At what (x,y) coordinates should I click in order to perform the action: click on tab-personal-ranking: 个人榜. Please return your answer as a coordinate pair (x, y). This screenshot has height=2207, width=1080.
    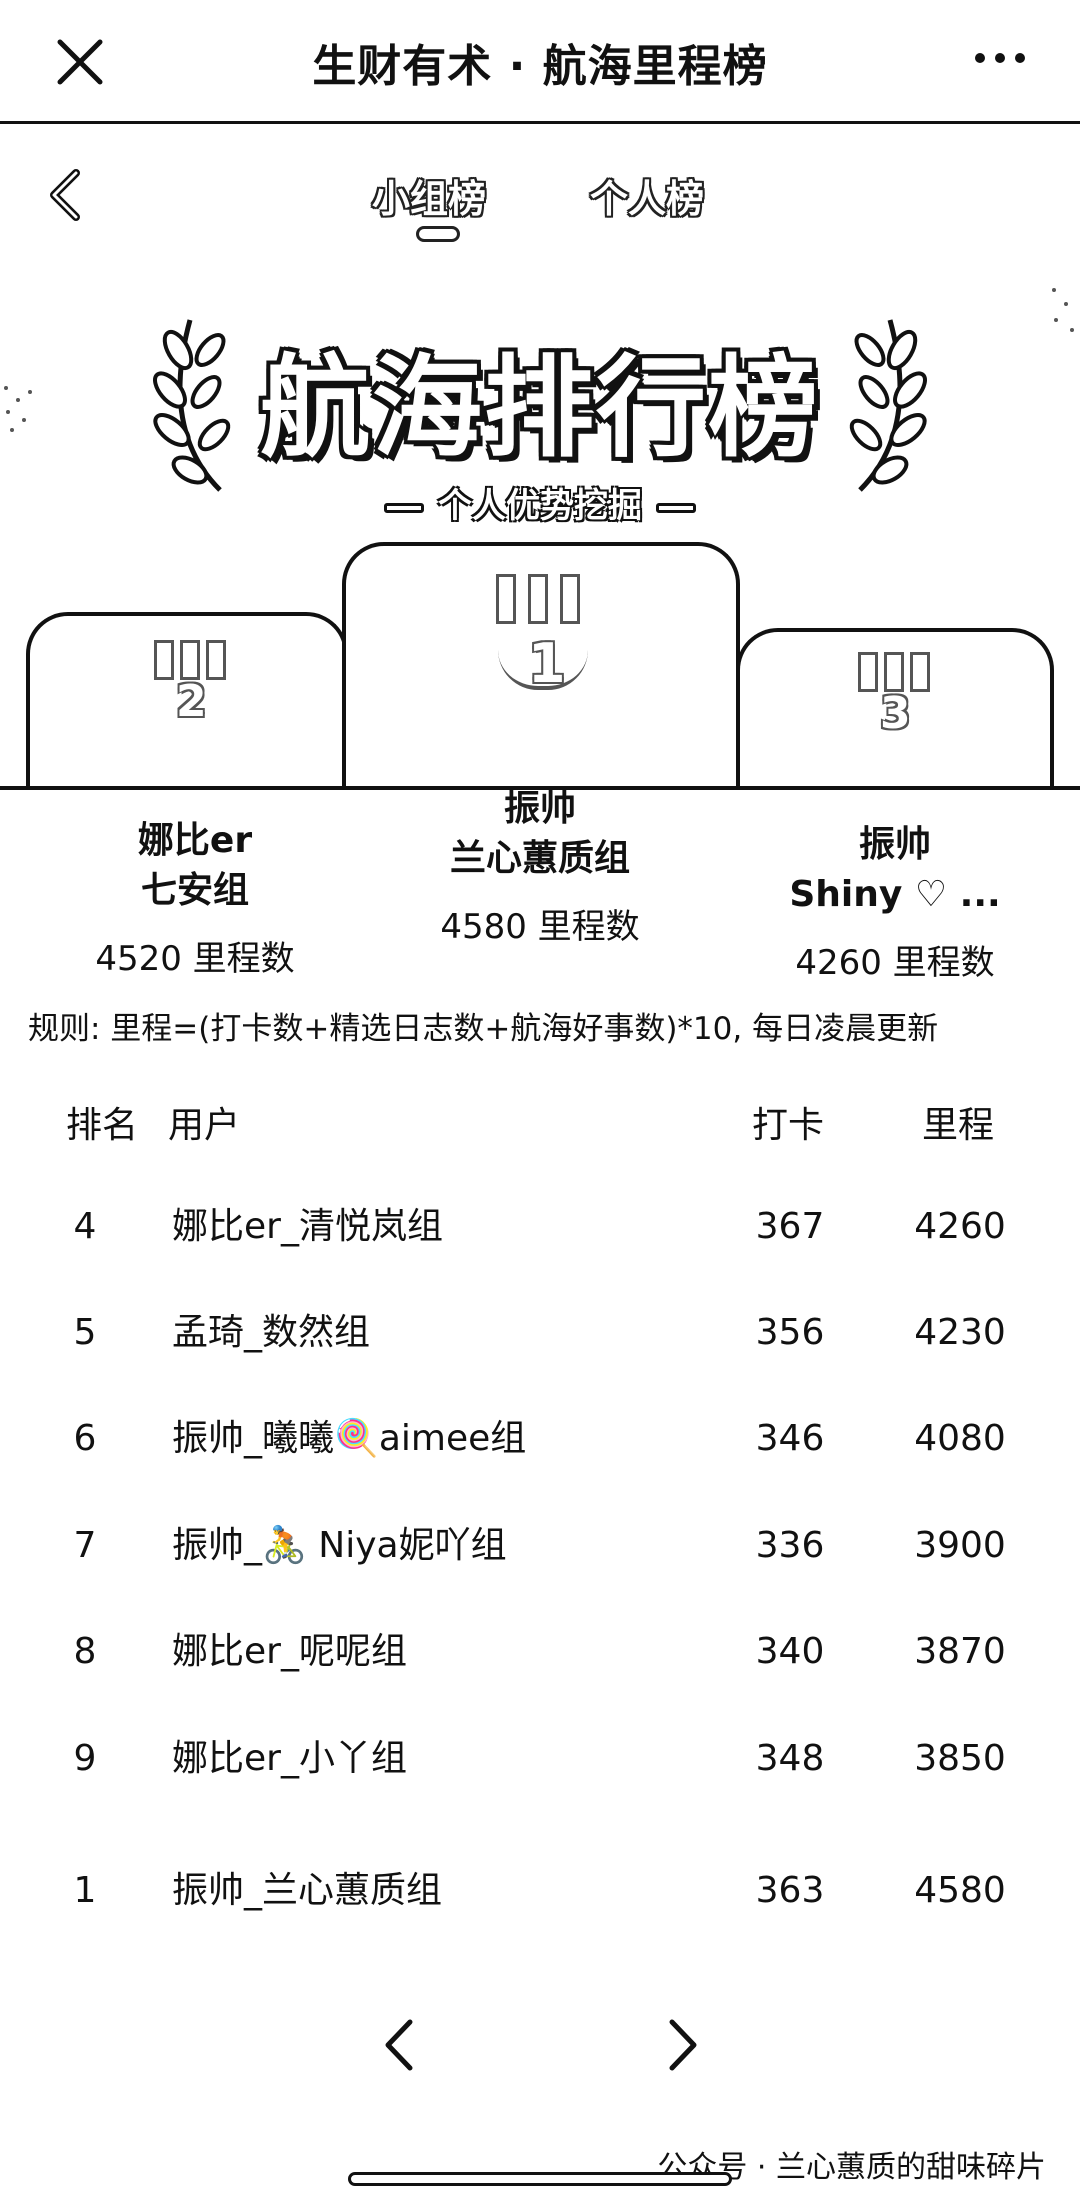
    Looking at the image, I should click on (647, 195).